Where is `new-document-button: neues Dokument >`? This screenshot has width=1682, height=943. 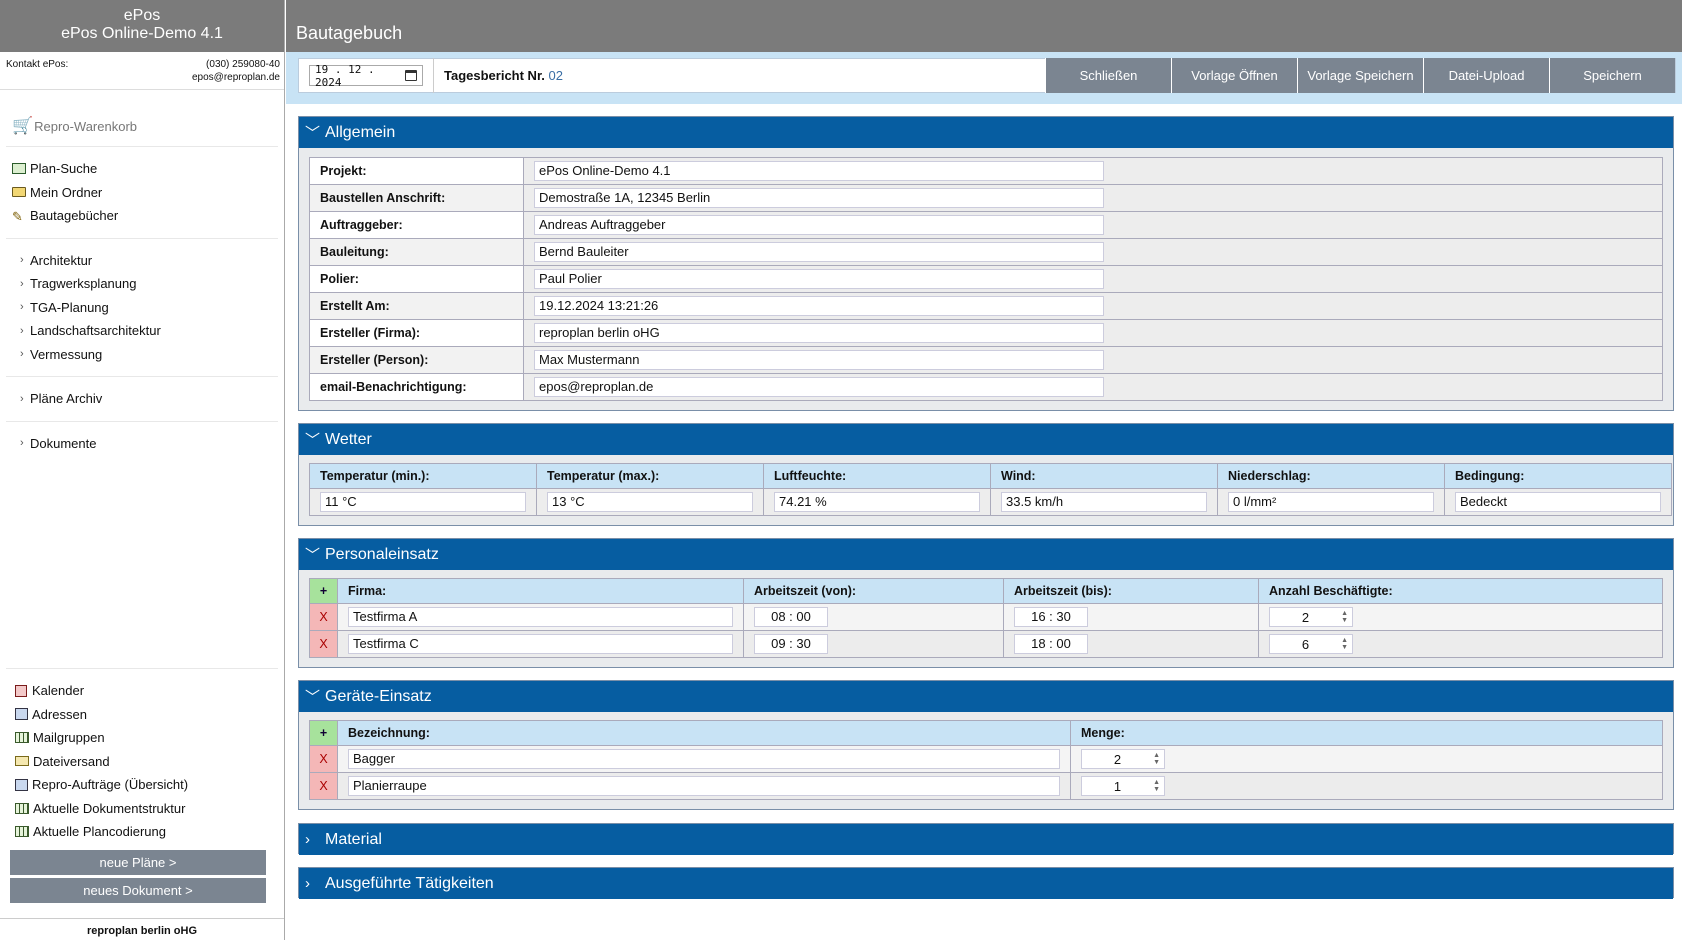
new-document-button: neues Dokument > is located at coordinates (138, 890).